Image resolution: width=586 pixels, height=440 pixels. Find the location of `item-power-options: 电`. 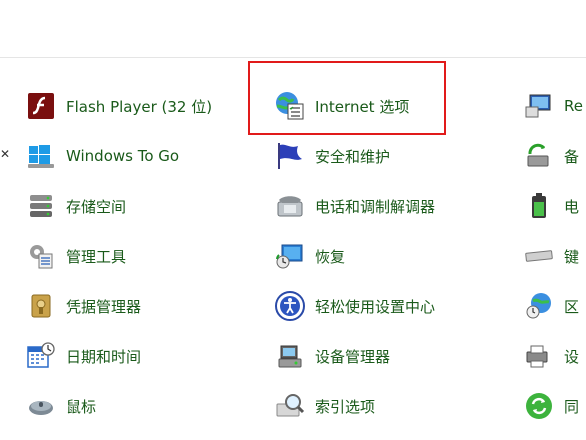

item-power-options: 电 is located at coordinates (550, 206).